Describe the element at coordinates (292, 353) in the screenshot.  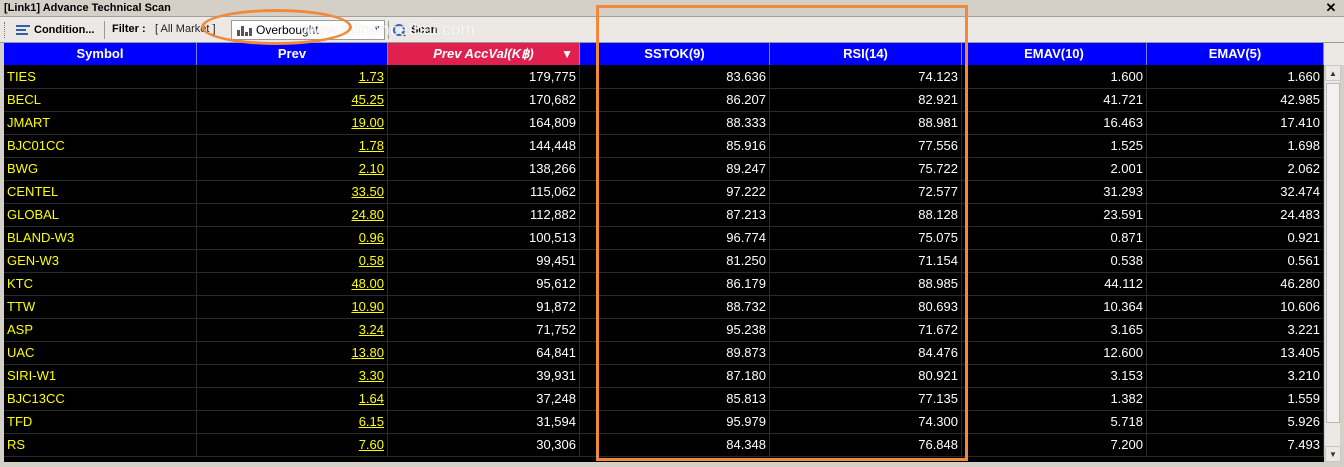
I see `prev-link: 13.80` at that location.